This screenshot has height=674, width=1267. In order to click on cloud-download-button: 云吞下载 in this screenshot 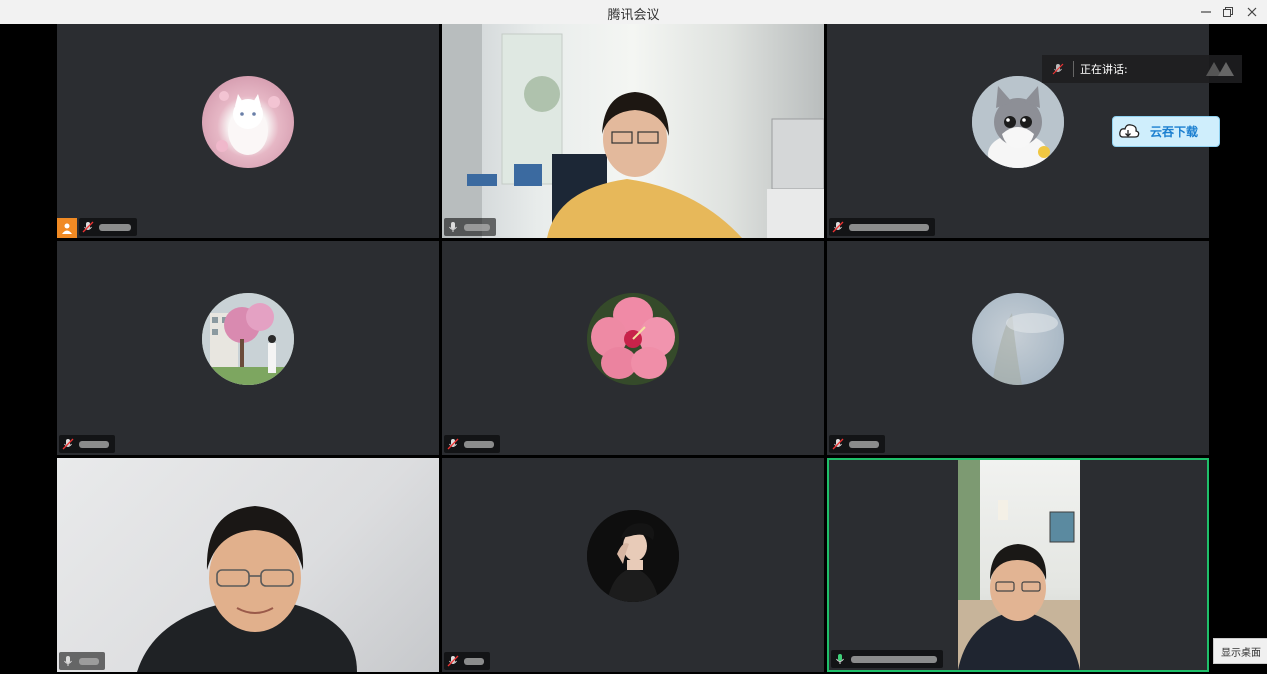, I will do `click(1166, 131)`.